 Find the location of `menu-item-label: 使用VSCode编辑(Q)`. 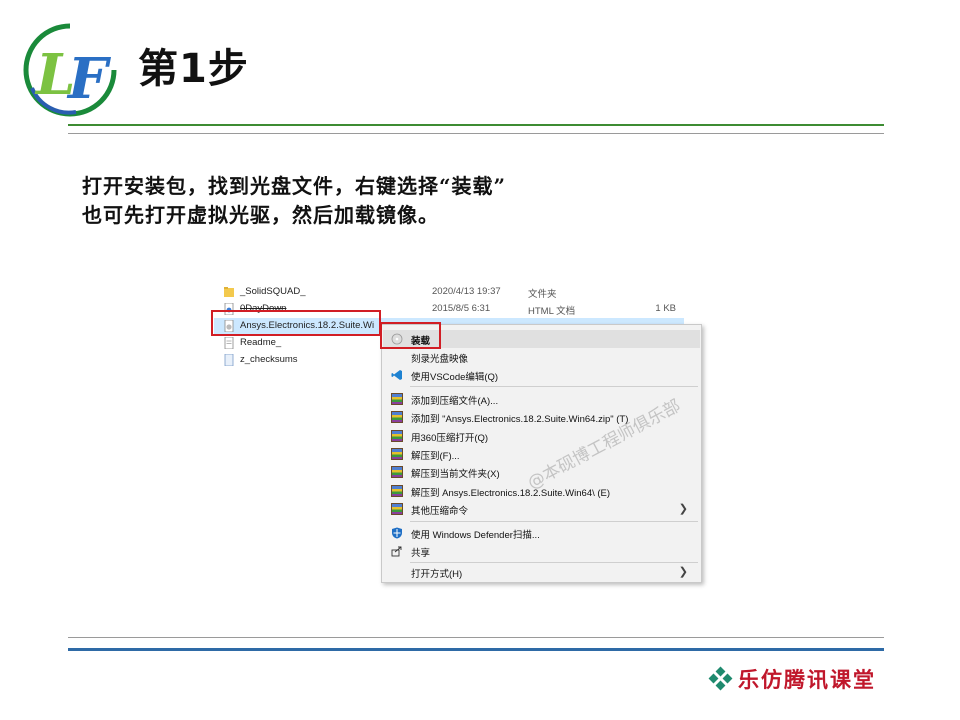

menu-item-label: 使用VSCode编辑(Q) is located at coordinates (455, 377).